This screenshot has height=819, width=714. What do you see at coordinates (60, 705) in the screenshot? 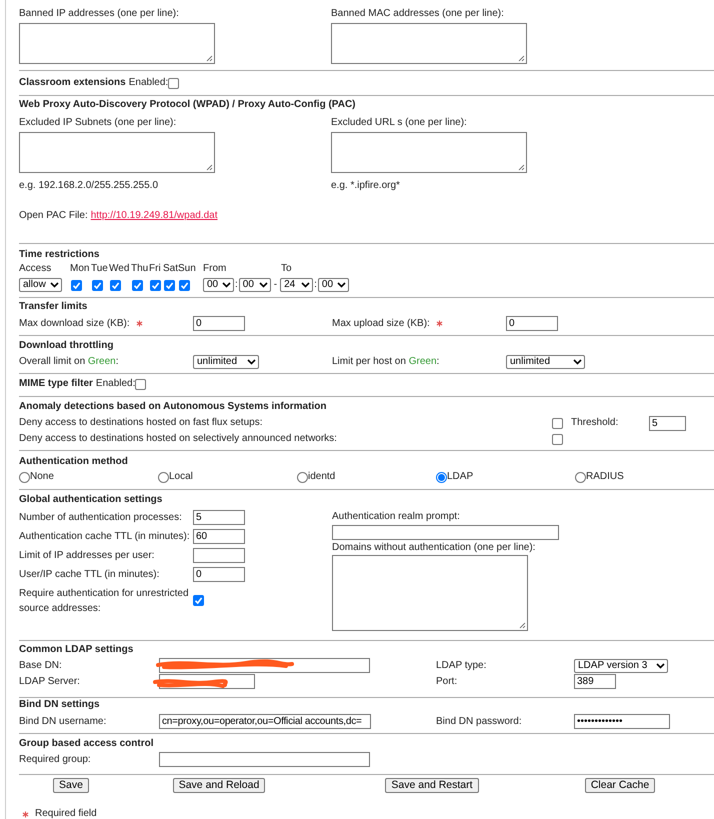
I see `section-heading: Bind DN settings` at bounding box center [60, 705].